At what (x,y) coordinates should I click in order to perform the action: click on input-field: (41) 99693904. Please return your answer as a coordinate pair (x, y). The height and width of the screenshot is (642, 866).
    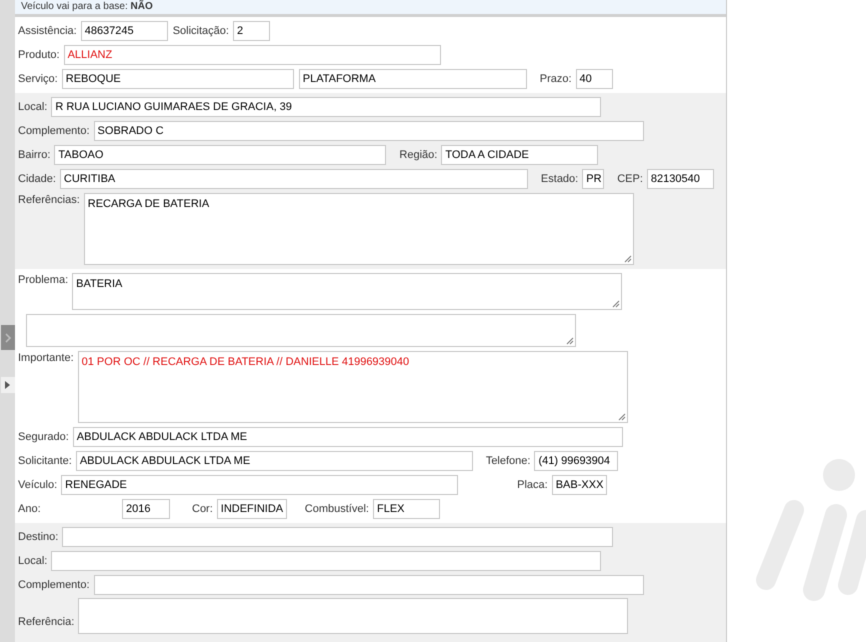
    Looking at the image, I should click on (576, 461).